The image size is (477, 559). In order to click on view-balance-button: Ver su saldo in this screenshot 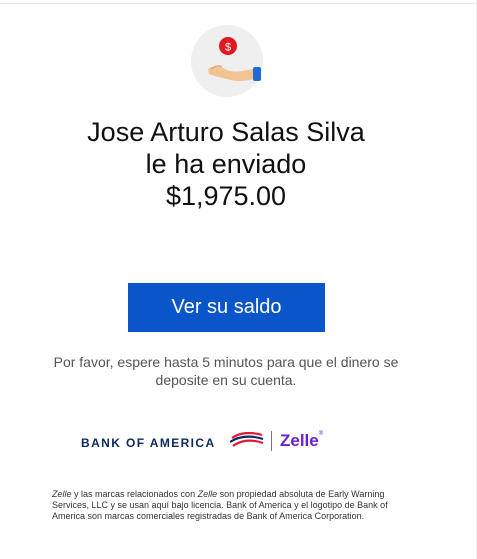, I will do `click(226, 307)`.